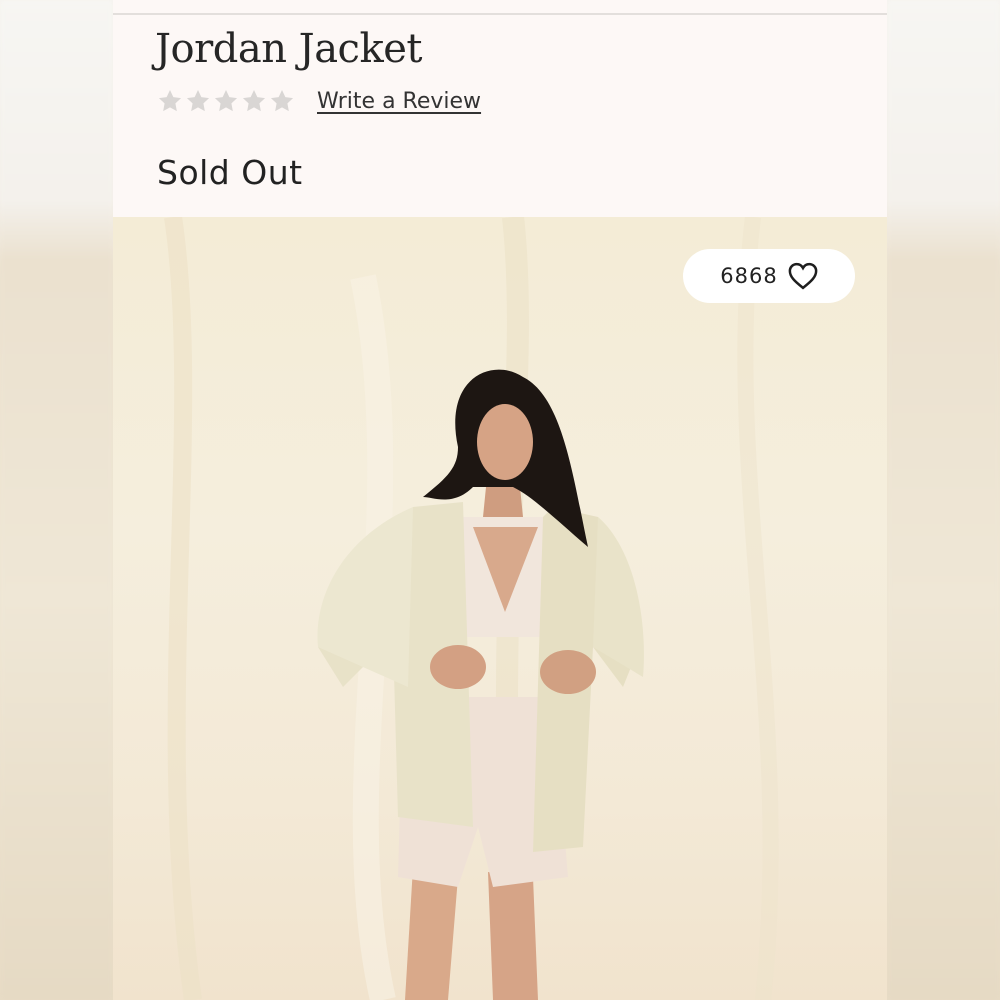 Image resolution: width=1000 pixels, height=1000 pixels. What do you see at coordinates (803, 276) in the screenshot?
I see `heart-outline-icon` at bounding box center [803, 276].